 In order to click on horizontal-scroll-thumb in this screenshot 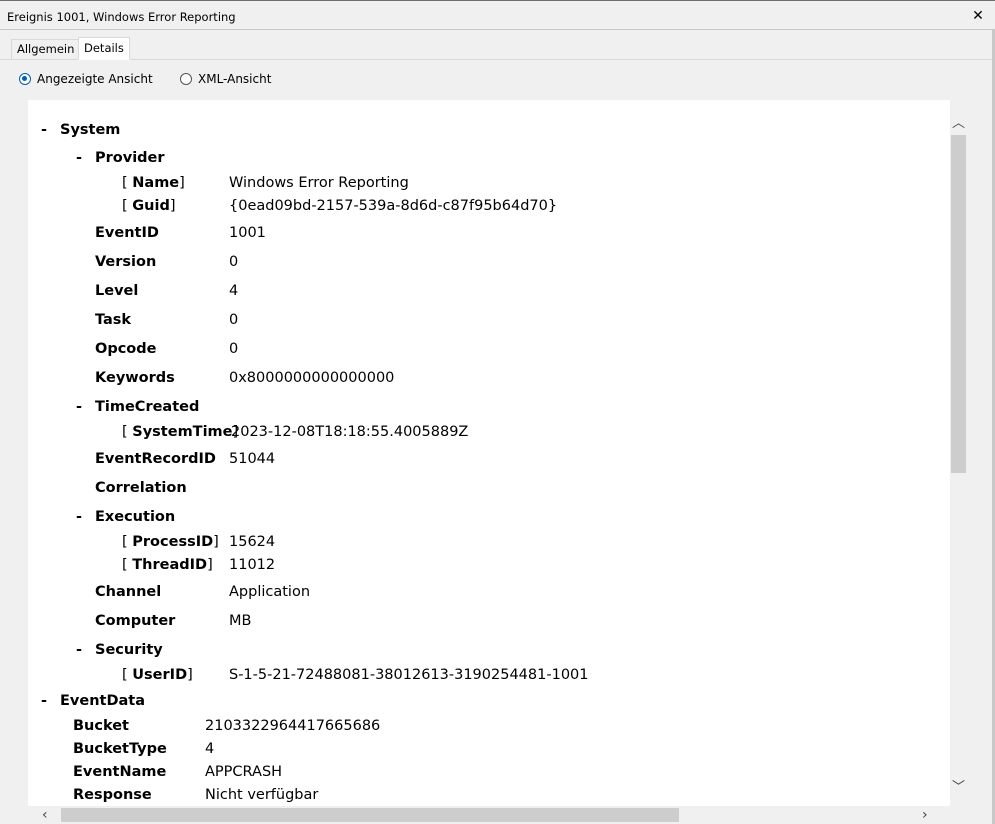, I will do `click(370, 815)`.